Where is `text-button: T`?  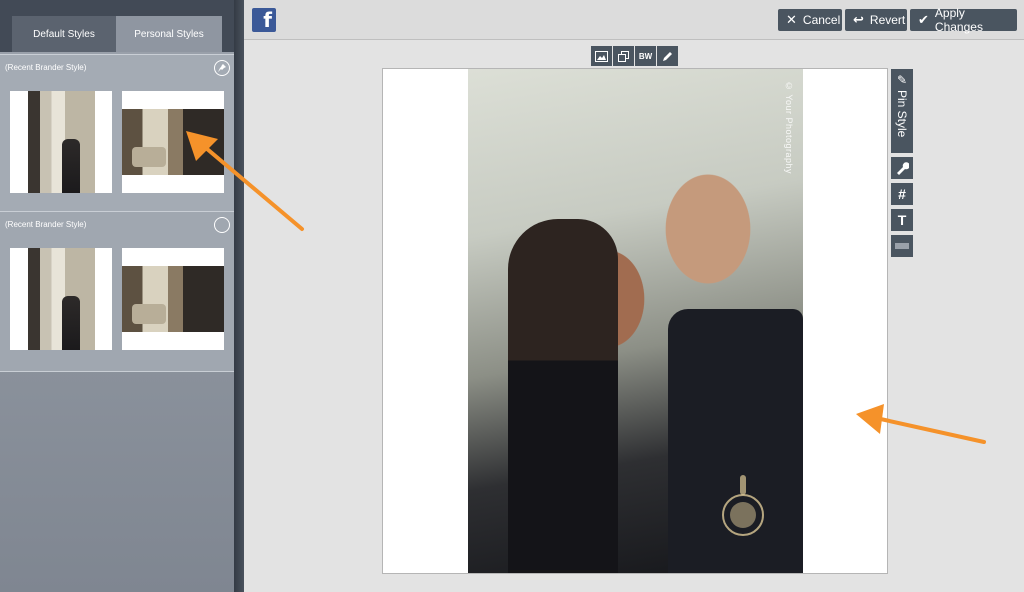 text-button: T is located at coordinates (902, 220).